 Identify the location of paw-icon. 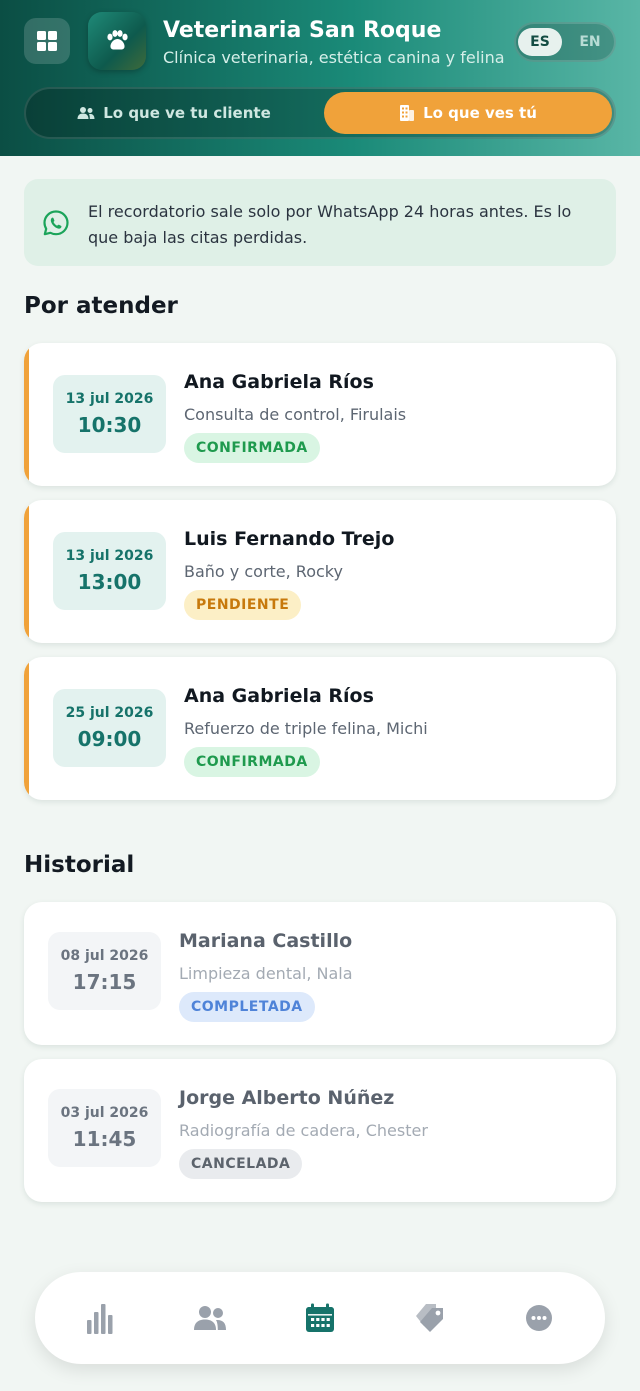
(117, 40).